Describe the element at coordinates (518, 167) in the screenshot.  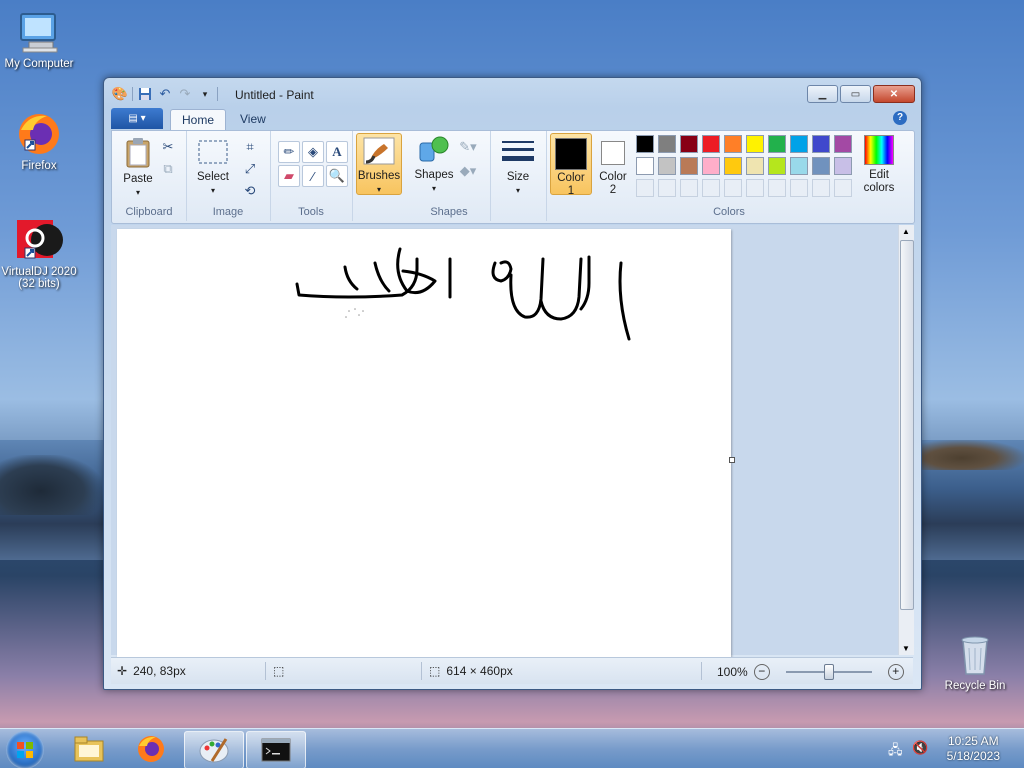
I see `size-button: Size ▾` at that location.